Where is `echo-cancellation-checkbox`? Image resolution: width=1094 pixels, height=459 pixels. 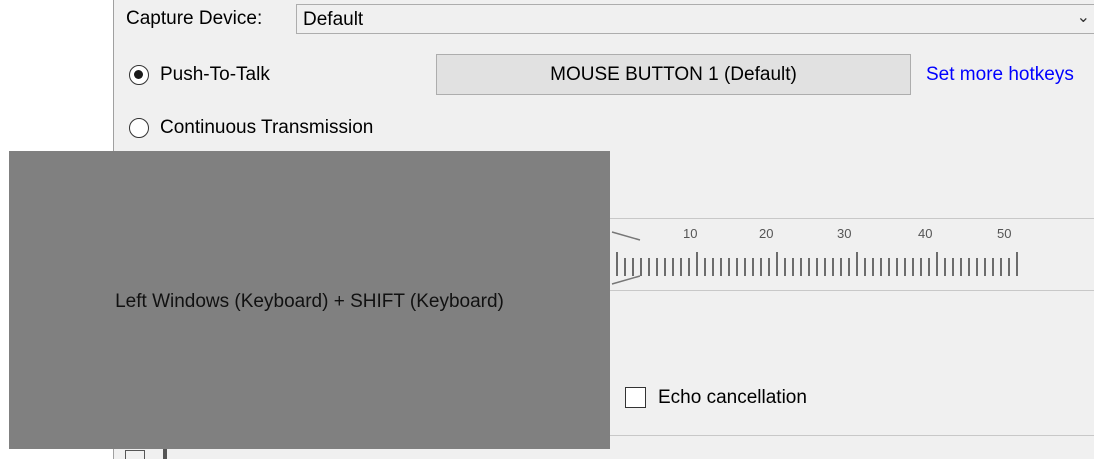 echo-cancellation-checkbox is located at coordinates (635, 397).